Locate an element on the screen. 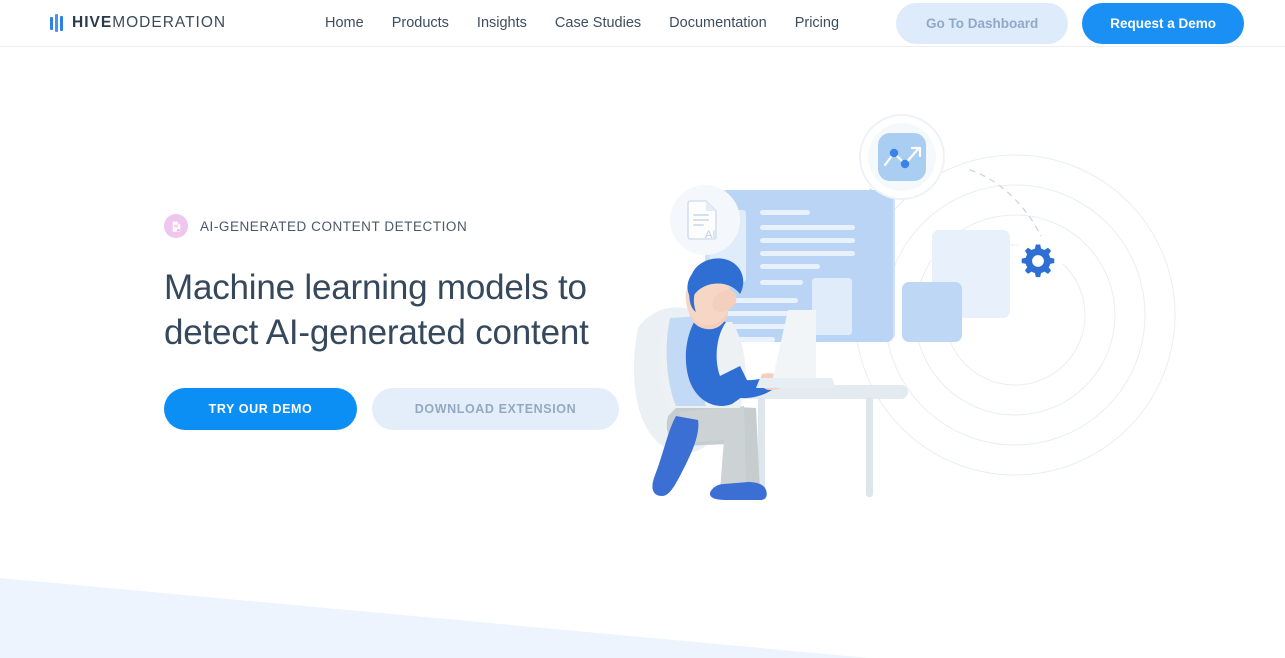 Image resolution: width=1285 pixels, height=658 pixels. nav-item-pricing: Pricing is located at coordinates (817, 23).